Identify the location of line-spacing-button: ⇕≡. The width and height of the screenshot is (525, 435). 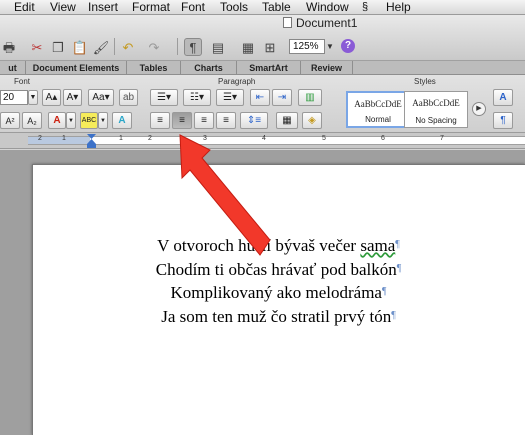
(254, 120).